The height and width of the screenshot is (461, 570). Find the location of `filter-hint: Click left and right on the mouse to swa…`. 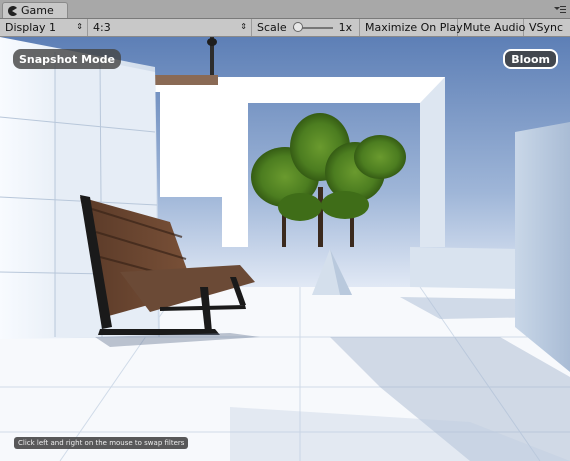

filter-hint: Click left and right on the mouse to swa… is located at coordinates (101, 443).